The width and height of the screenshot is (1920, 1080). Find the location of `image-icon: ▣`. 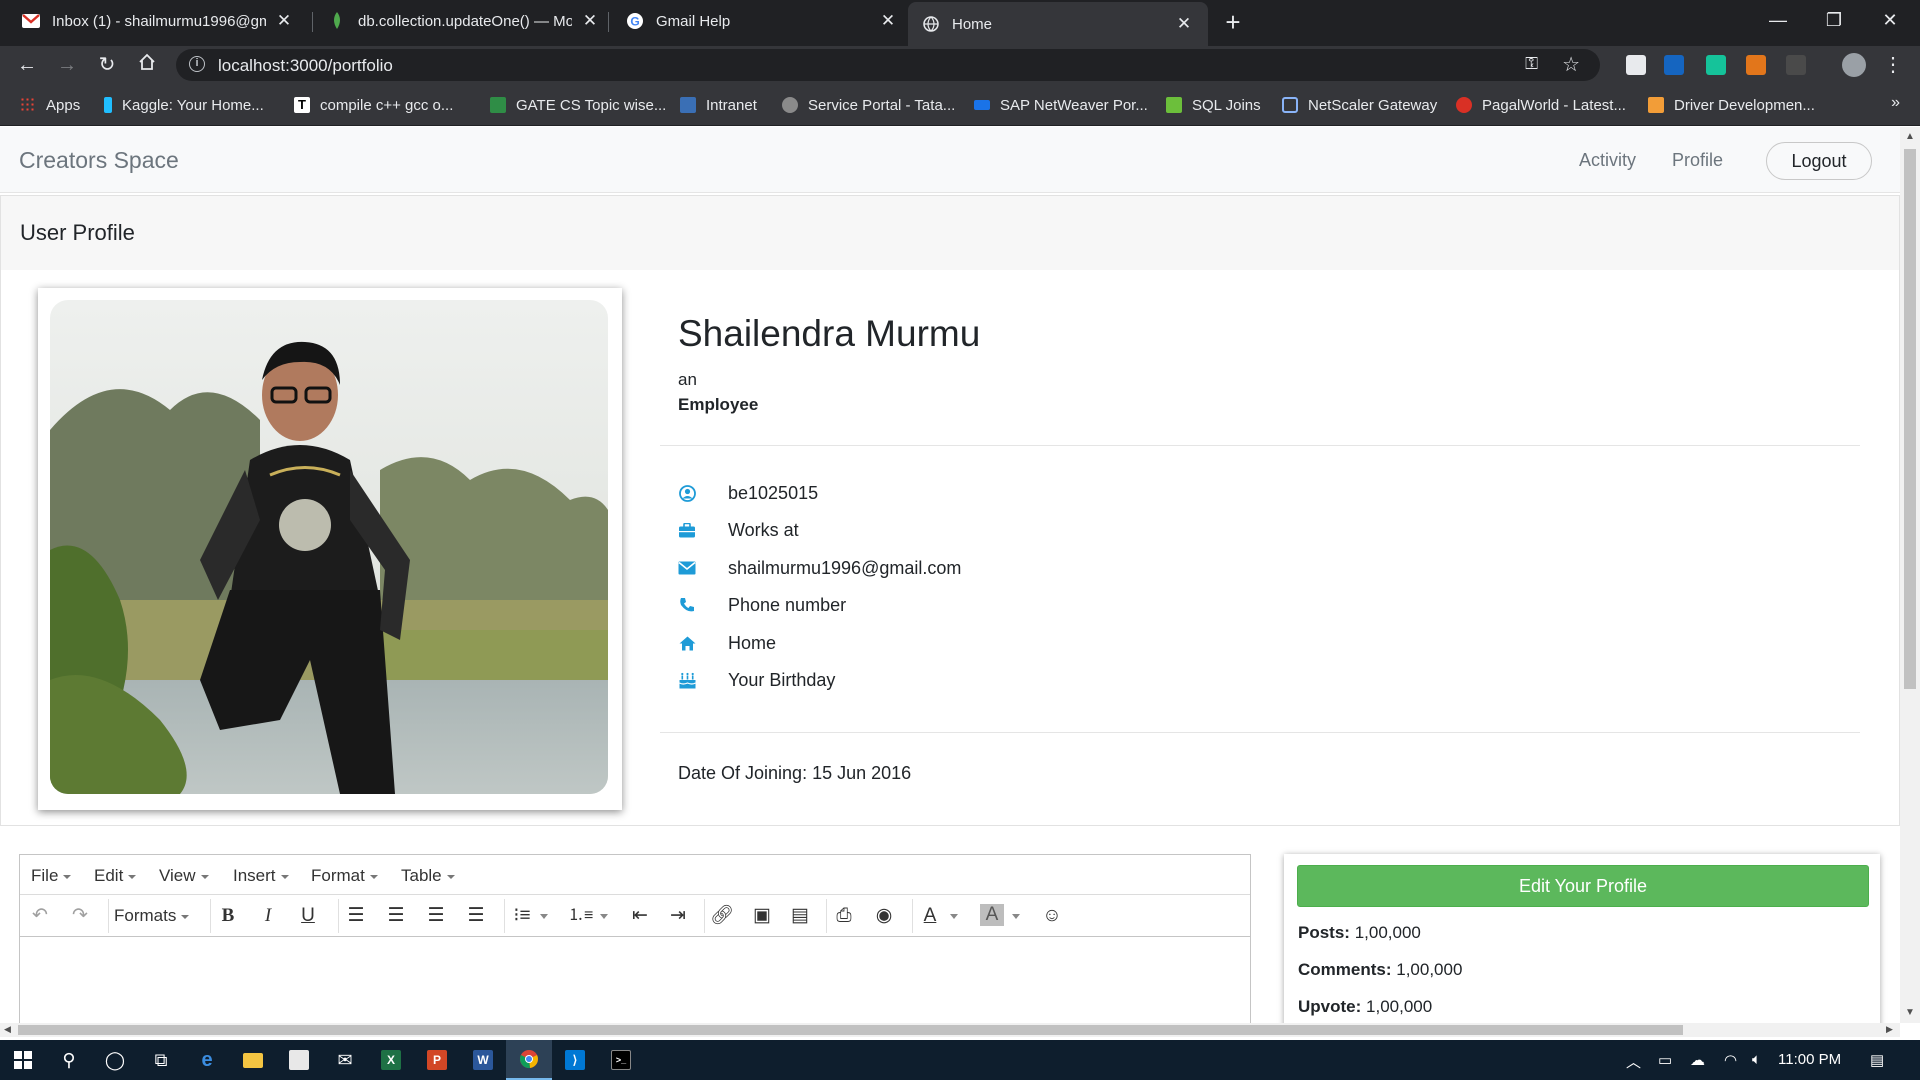

image-icon: ▣ is located at coordinates (762, 916).